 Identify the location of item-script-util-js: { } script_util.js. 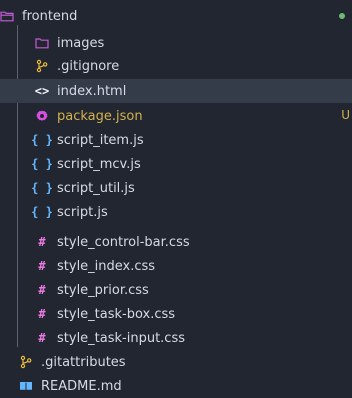
(176, 188).